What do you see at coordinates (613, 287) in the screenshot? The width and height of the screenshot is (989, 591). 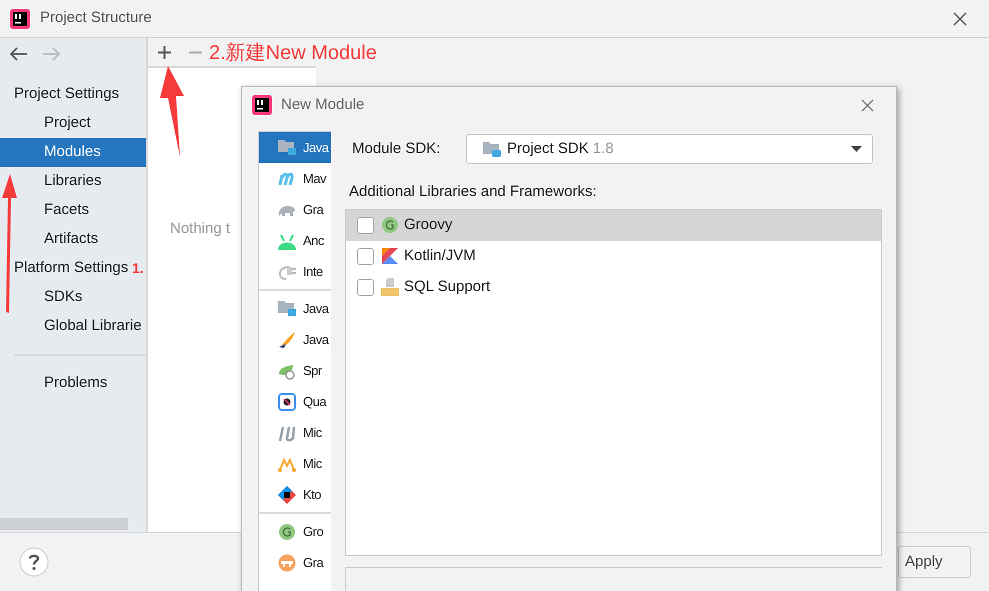 I see `library-row: SQL Support` at bounding box center [613, 287].